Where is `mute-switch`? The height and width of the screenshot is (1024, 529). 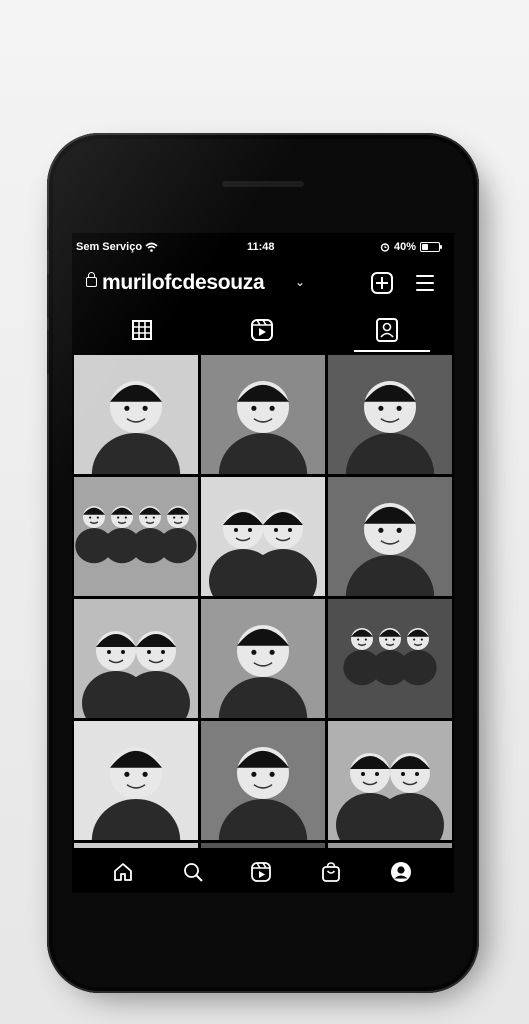
mute-switch is located at coordinates (48, 239).